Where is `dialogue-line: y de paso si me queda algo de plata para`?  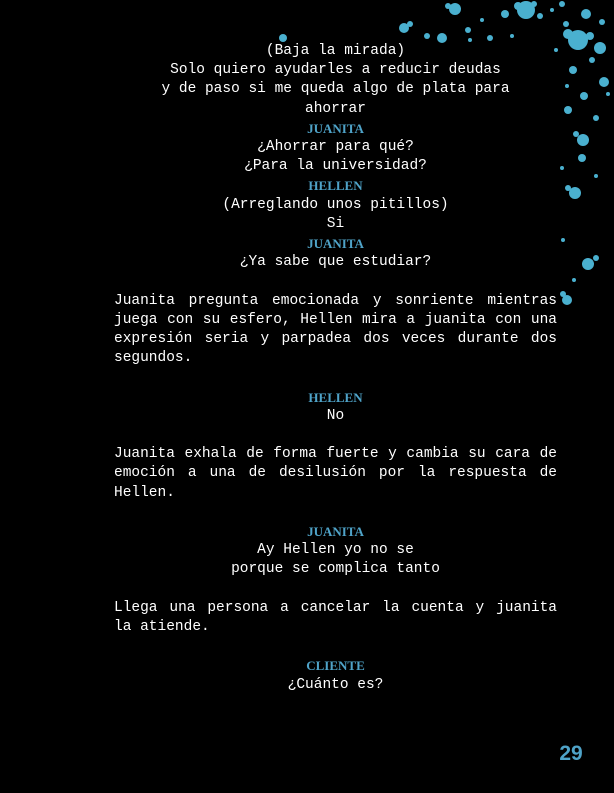 dialogue-line: y de paso si me queda algo de plata para is located at coordinates (335, 89).